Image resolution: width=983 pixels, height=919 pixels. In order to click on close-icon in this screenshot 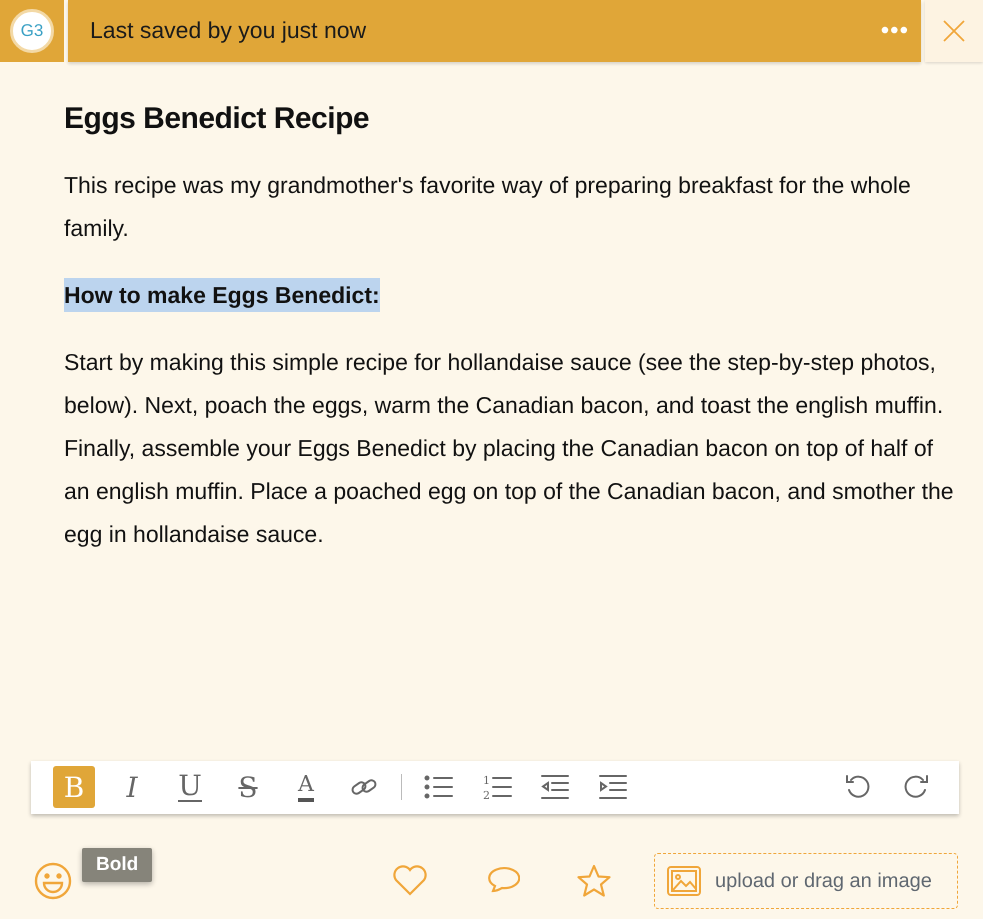, I will do `click(954, 31)`.